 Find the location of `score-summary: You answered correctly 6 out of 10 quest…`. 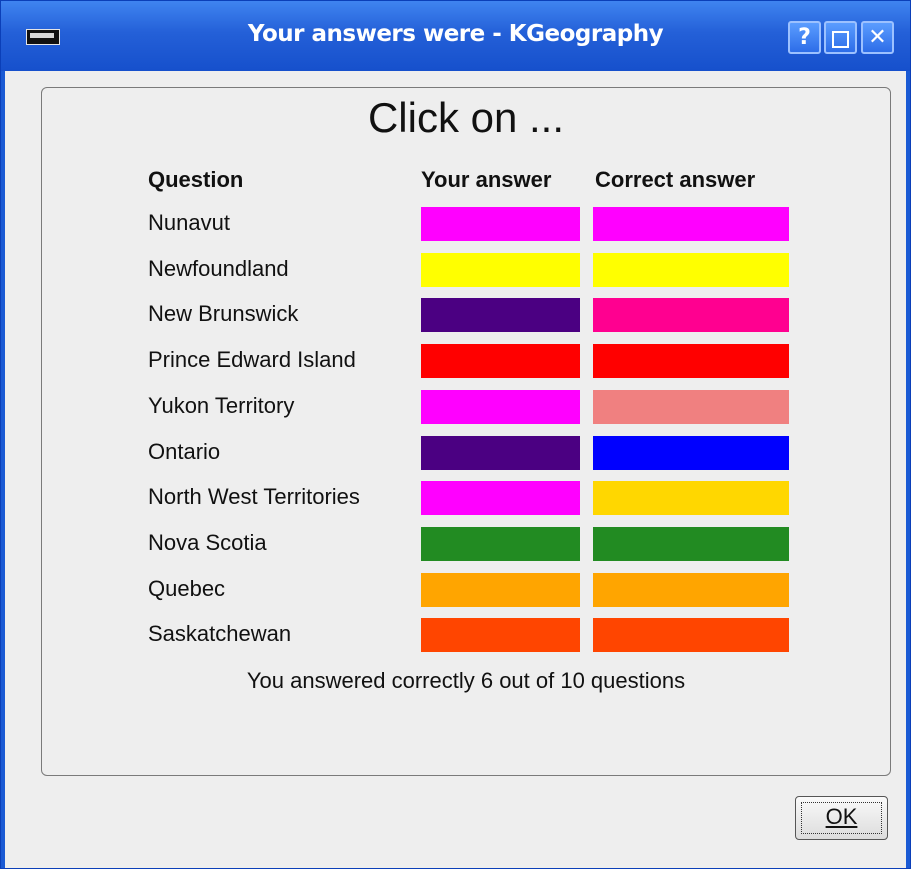

score-summary: You answered correctly 6 out of 10 quest… is located at coordinates (466, 680).